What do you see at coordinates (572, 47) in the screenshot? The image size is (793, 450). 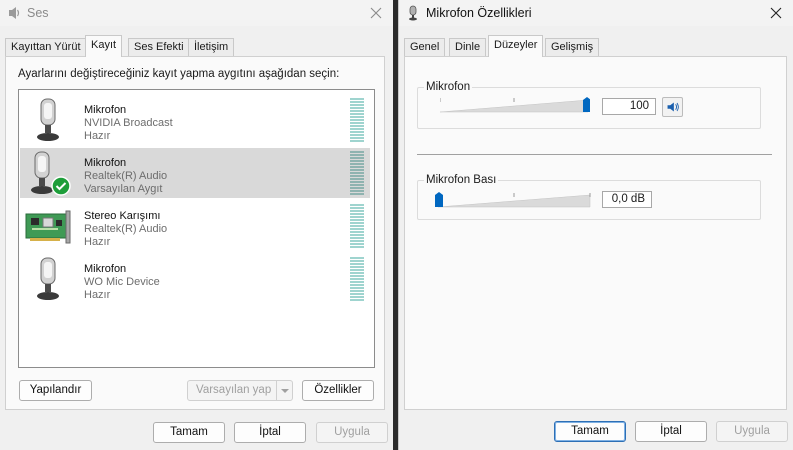 I see `tab-advanced: Gelişmiş` at bounding box center [572, 47].